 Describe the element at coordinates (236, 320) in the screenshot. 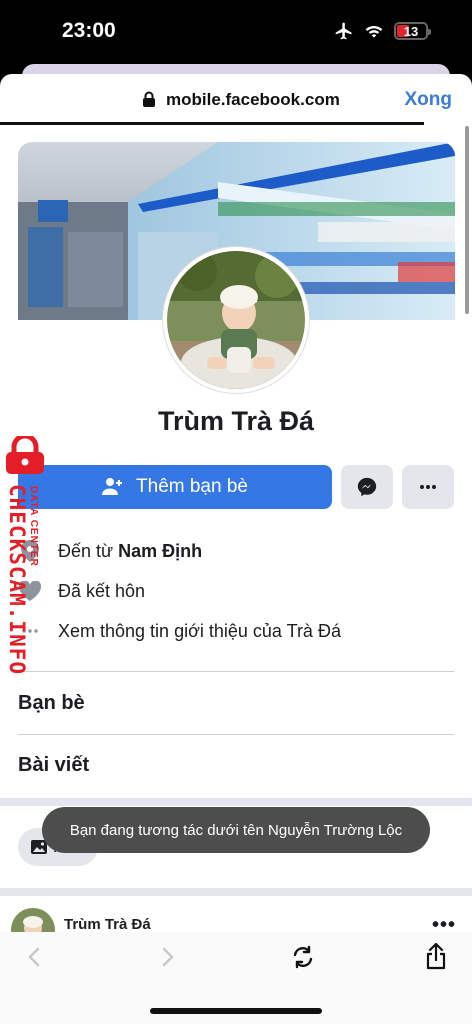

I see `profile-avatar` at that location.